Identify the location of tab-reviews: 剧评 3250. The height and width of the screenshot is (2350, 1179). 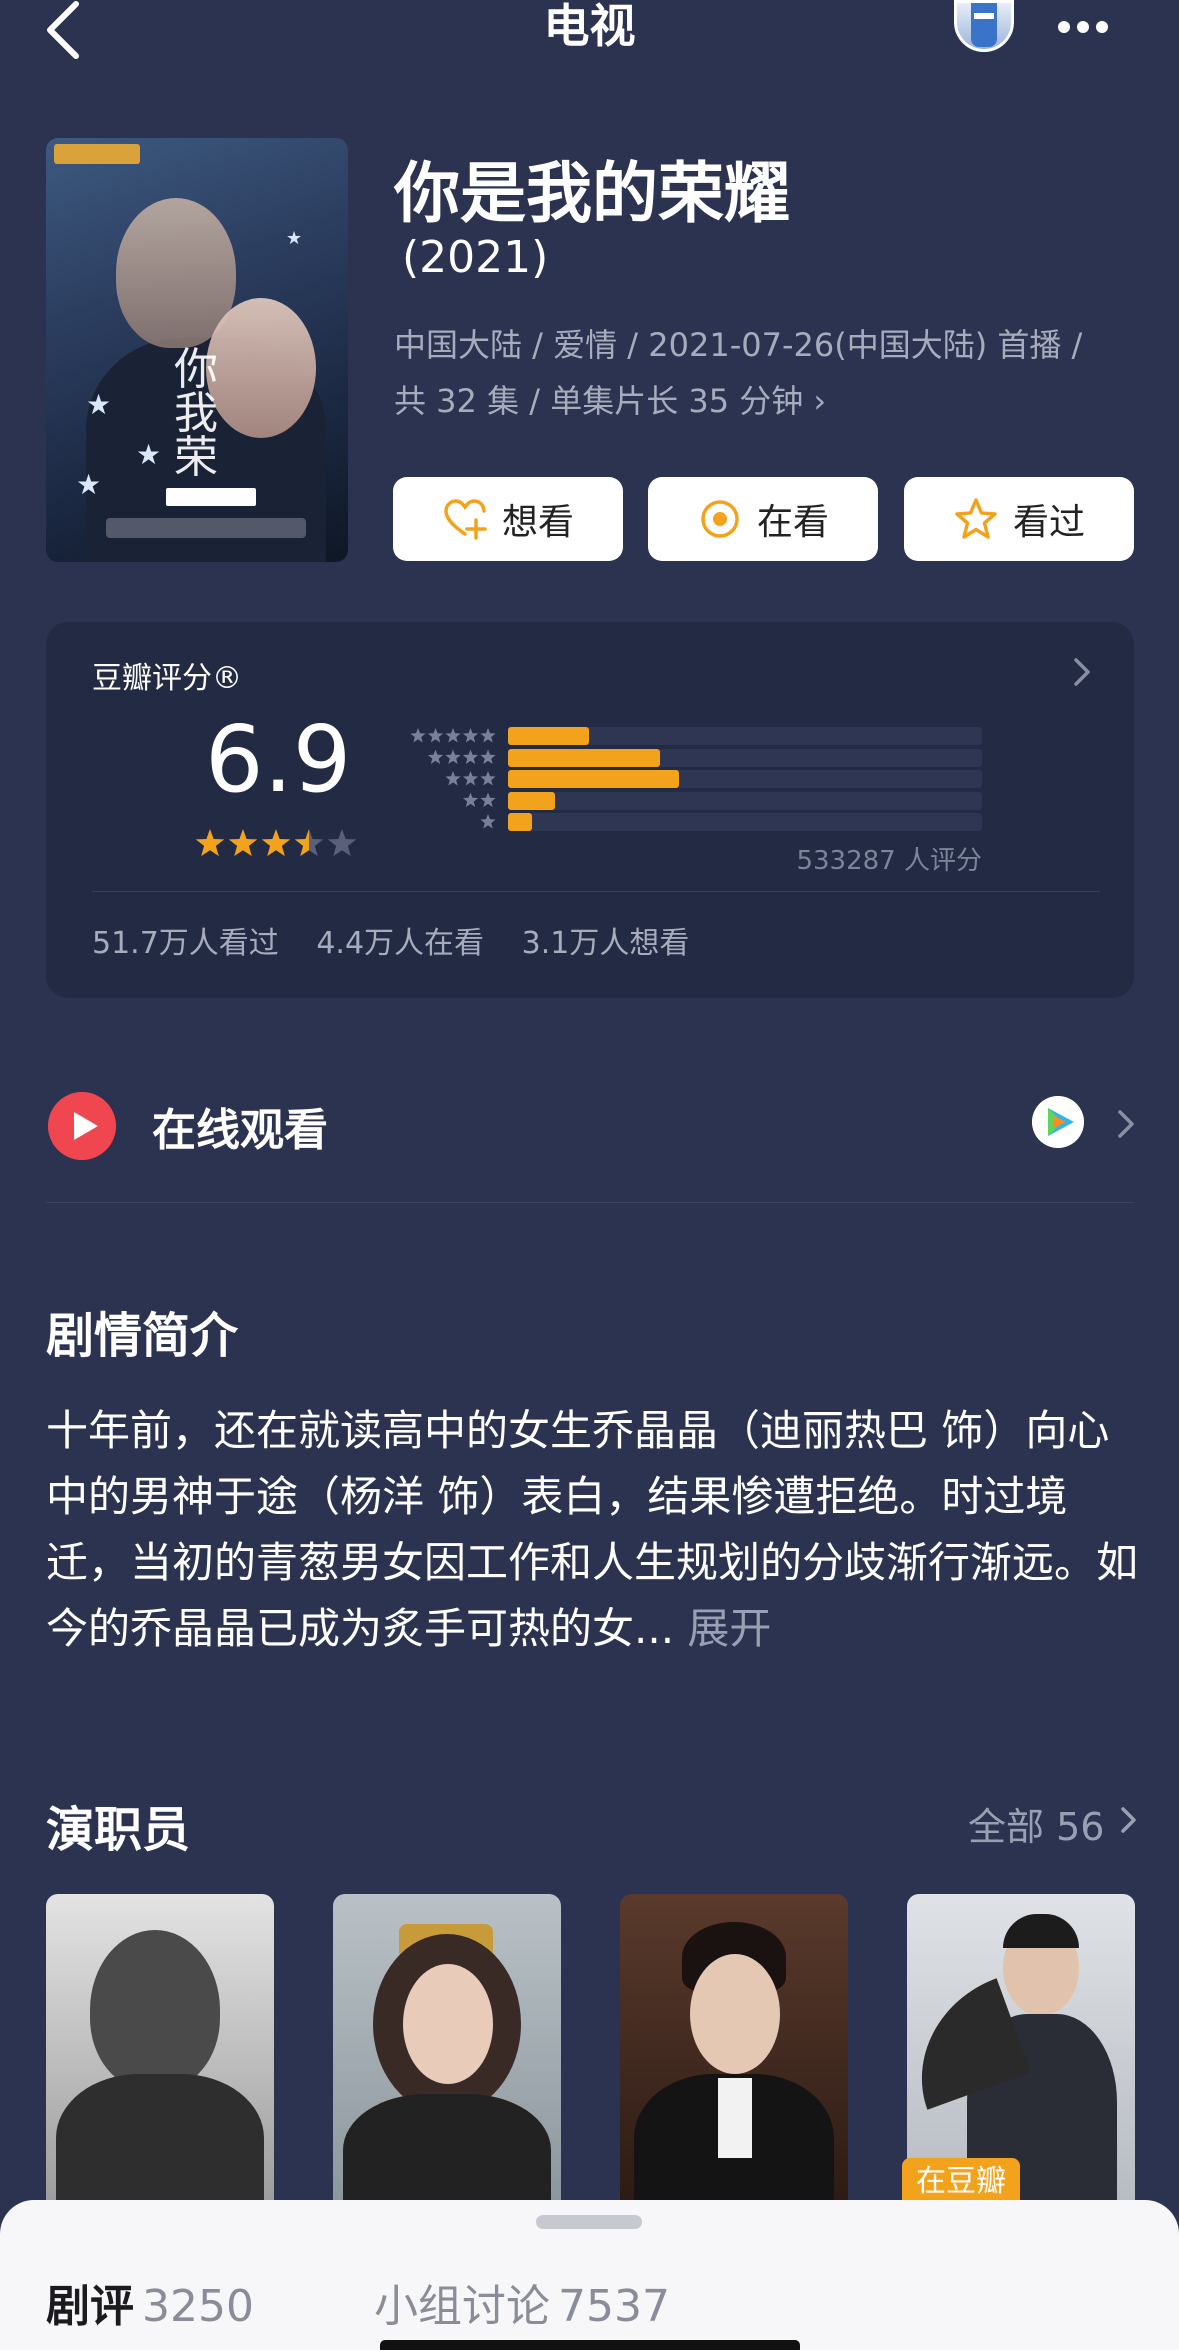
(150, 2302).